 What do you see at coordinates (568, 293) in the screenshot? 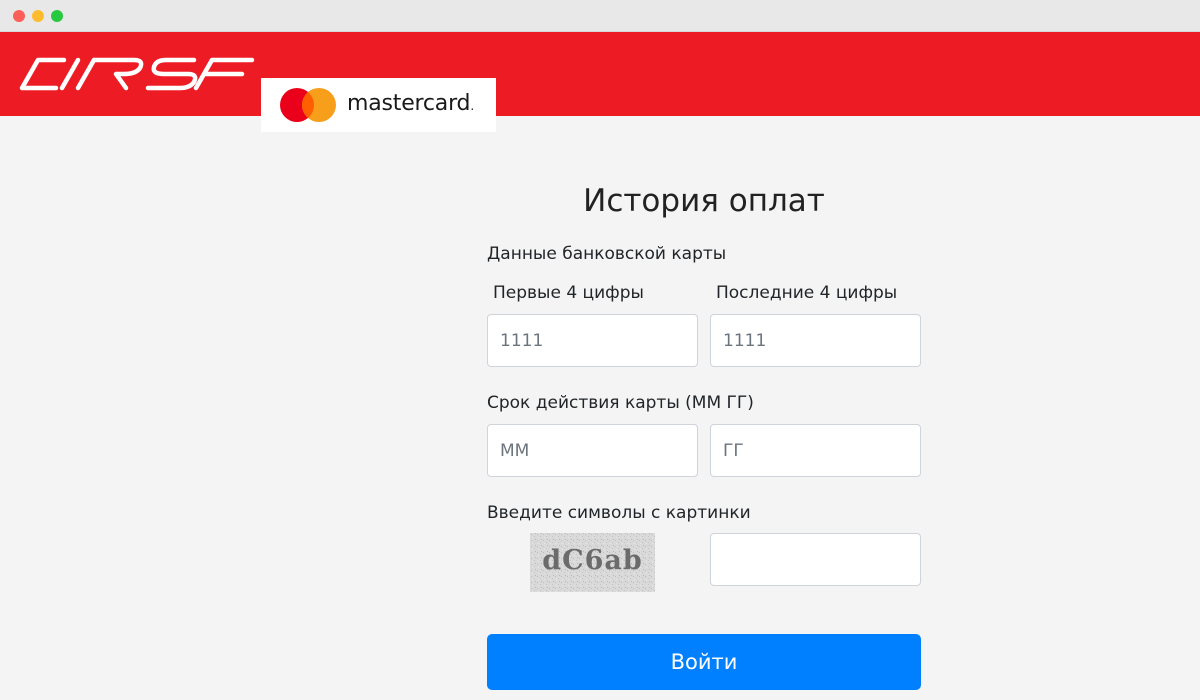
I see `first4-label: Первые 4 цифры` at bounding box center [568, 293].